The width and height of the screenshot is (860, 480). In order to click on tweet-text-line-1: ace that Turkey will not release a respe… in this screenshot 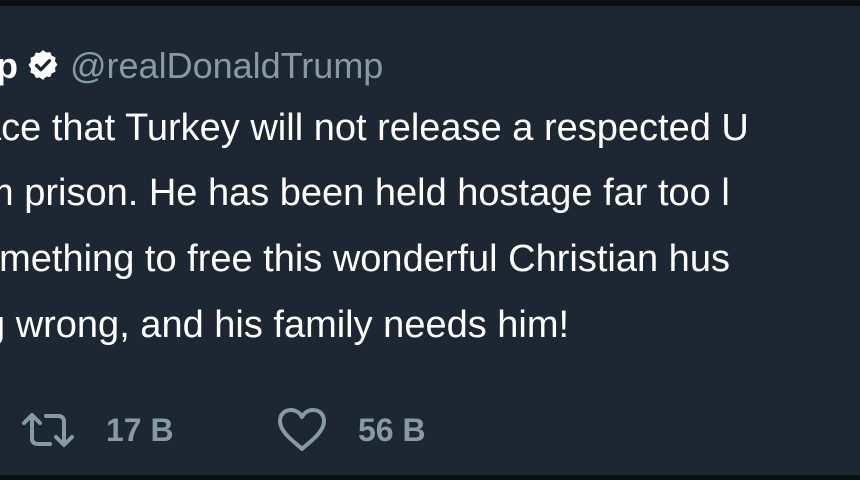, I will do `click(374, 128)`.